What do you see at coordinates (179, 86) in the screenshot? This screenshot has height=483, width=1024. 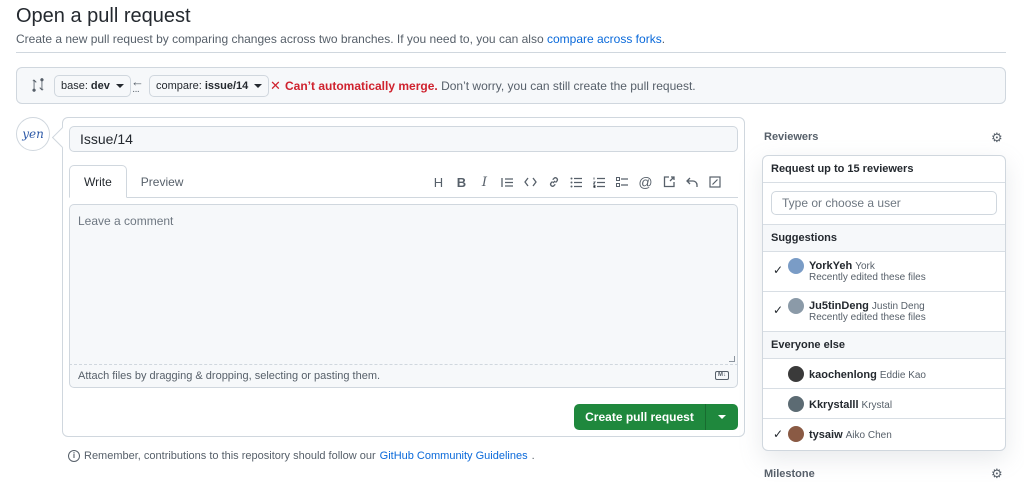 I see `compare-prefix: compare:` at bounding box center [179, 86].